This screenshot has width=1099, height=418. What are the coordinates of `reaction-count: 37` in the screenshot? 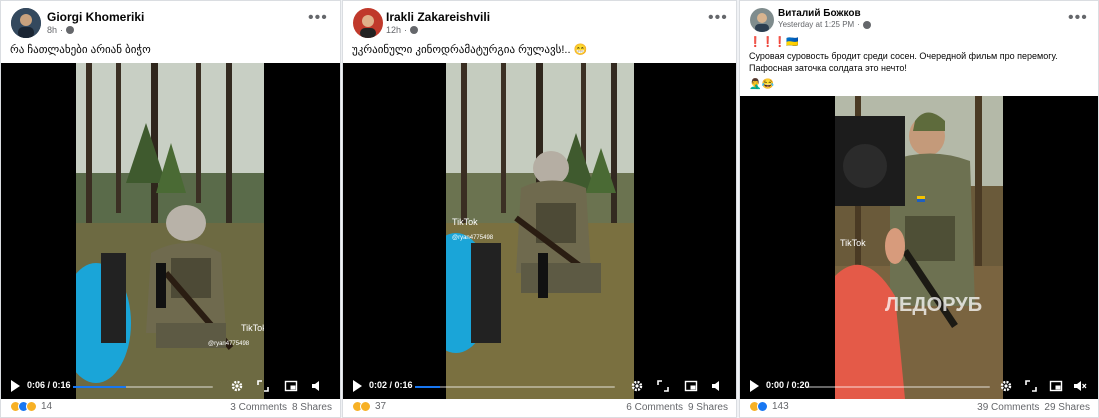 It's located at (381, 406).